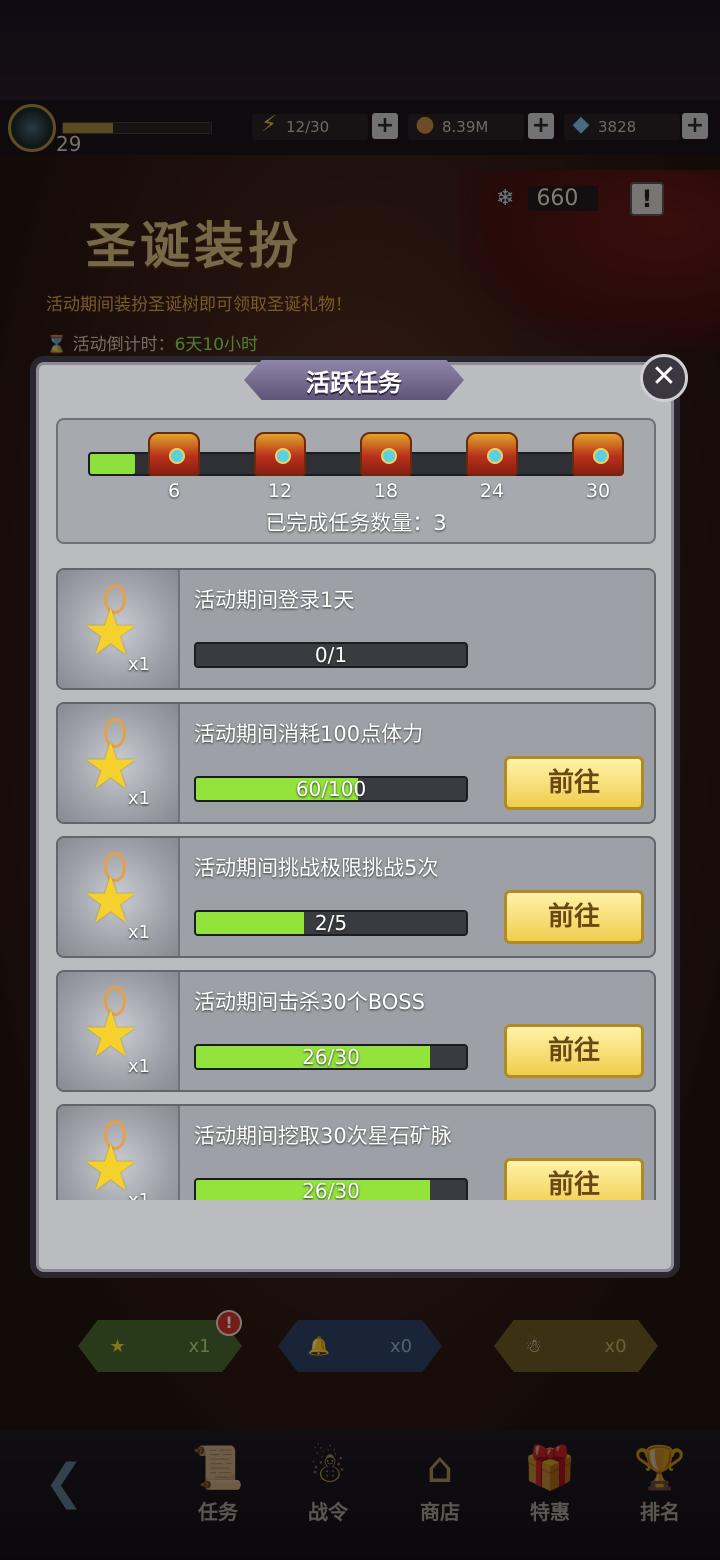 This screenshot has width=720, height=1560. Describe the element at coordinates (356, 523) in the screenshot. I see `completed-count-text: 已完成任务数量：3` at that location.